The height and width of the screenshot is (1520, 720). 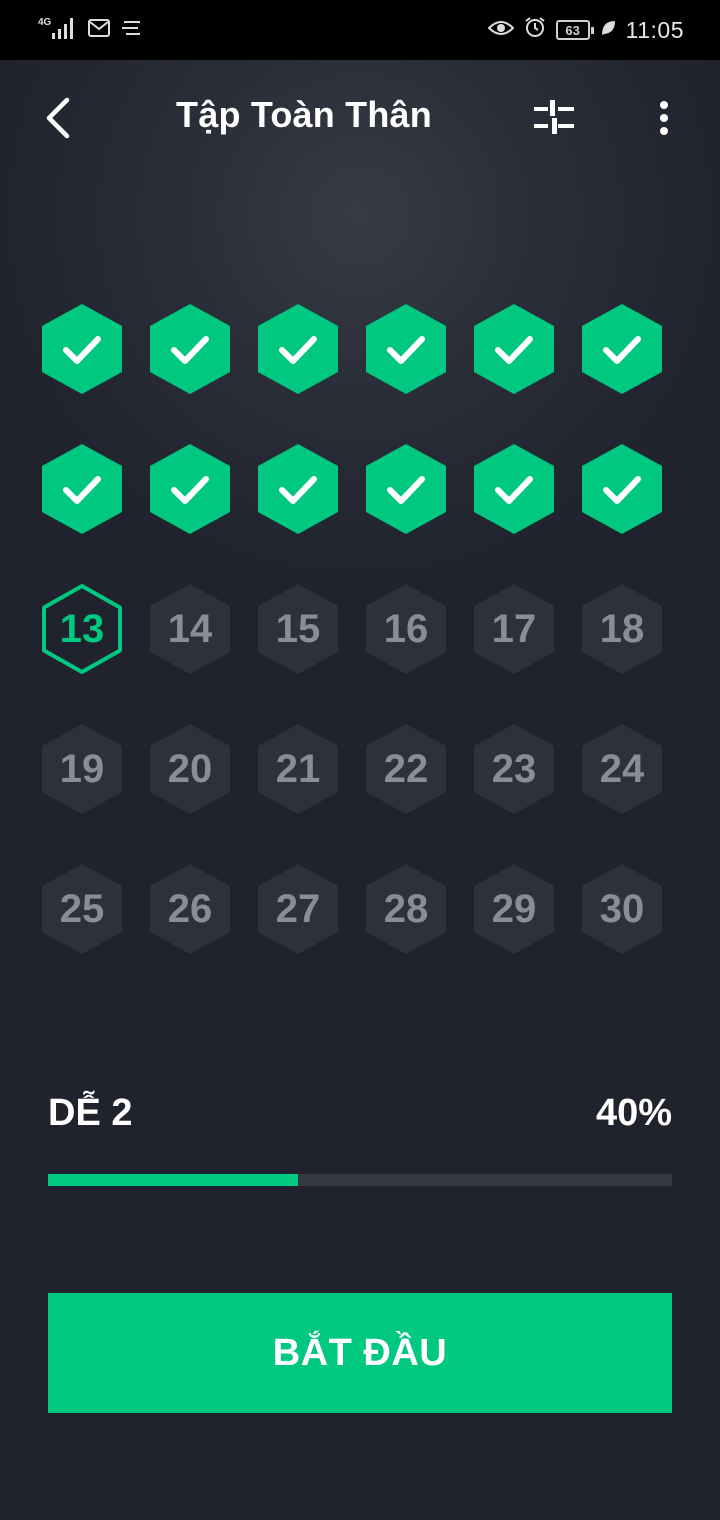 I want to click on day-6-tile, so click(x=622, y=349).